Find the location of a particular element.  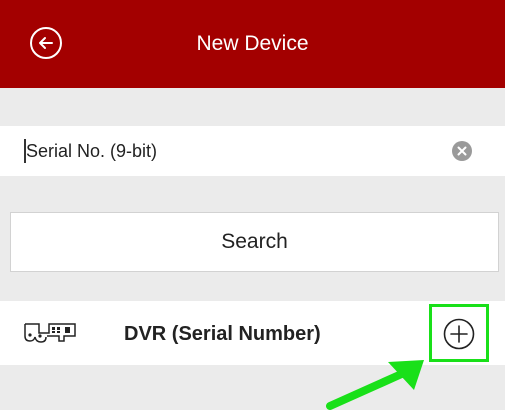

plus-circle-icon is located at coordinates (459, 334).